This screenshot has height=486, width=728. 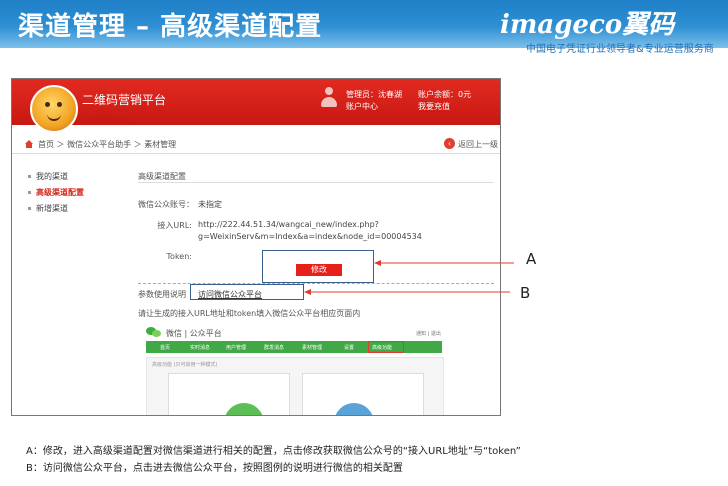 I want to click on annotation-label-a: A, so click(x=531, y=259).